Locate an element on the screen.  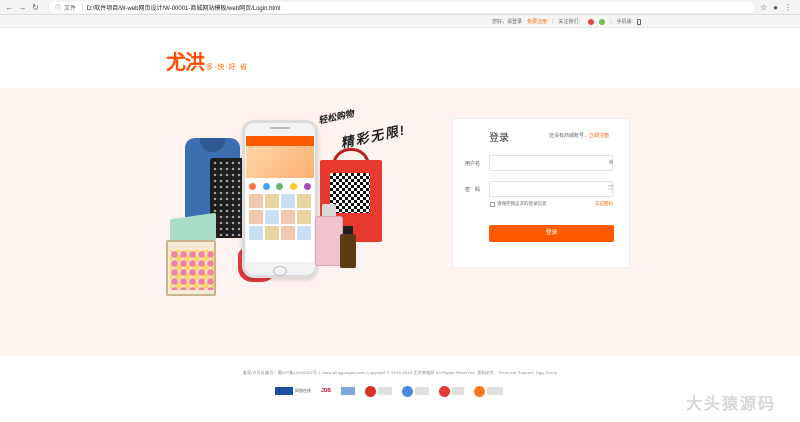
jdb-logo-label: JDB is located at coordinates (326, 391).